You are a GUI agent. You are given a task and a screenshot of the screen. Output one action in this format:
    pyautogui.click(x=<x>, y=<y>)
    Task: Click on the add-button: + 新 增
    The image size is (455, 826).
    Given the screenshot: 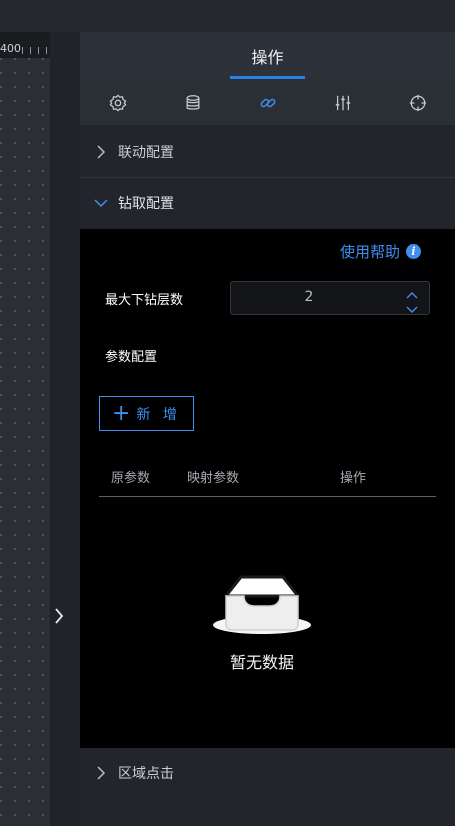 What is the action you would take?
    pyautogui.click(x=146, y=413)
    